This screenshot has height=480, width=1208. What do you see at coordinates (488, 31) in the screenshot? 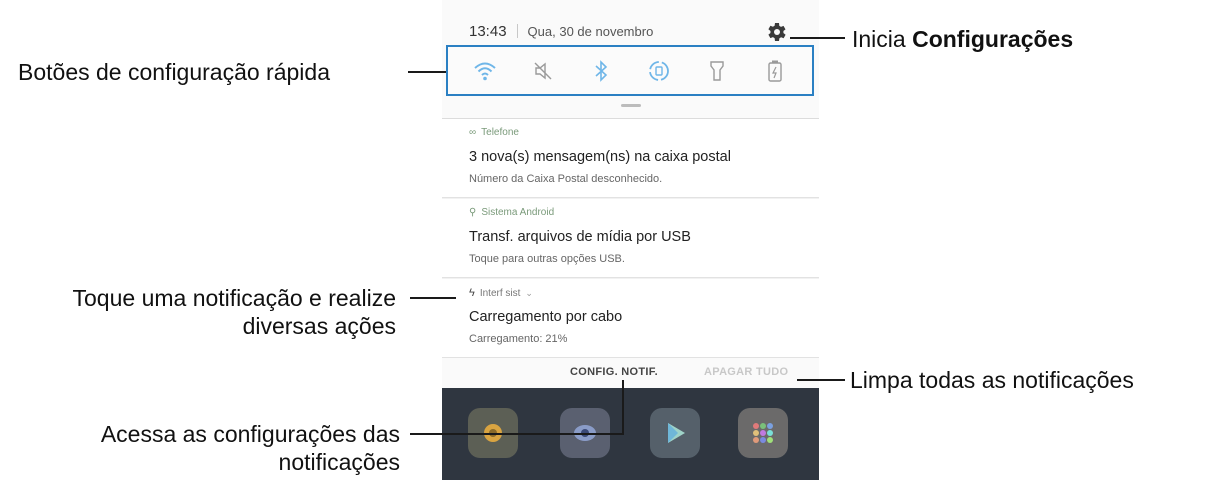
I see `clock: 13:43` at bounding box center [488, 31].